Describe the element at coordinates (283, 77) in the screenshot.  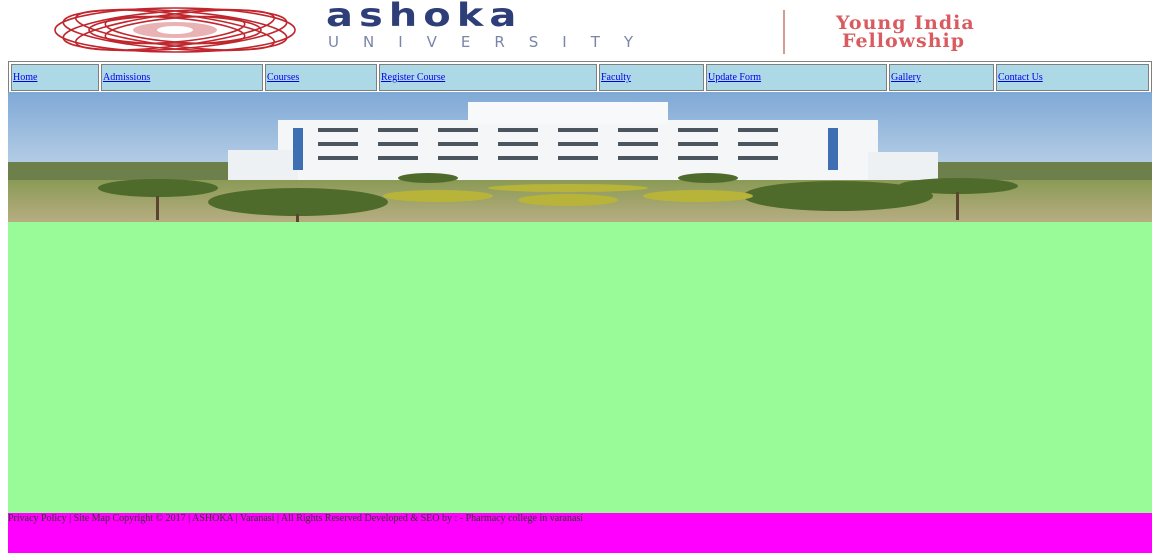
I see `nav-link-courses: Courses` at that location.